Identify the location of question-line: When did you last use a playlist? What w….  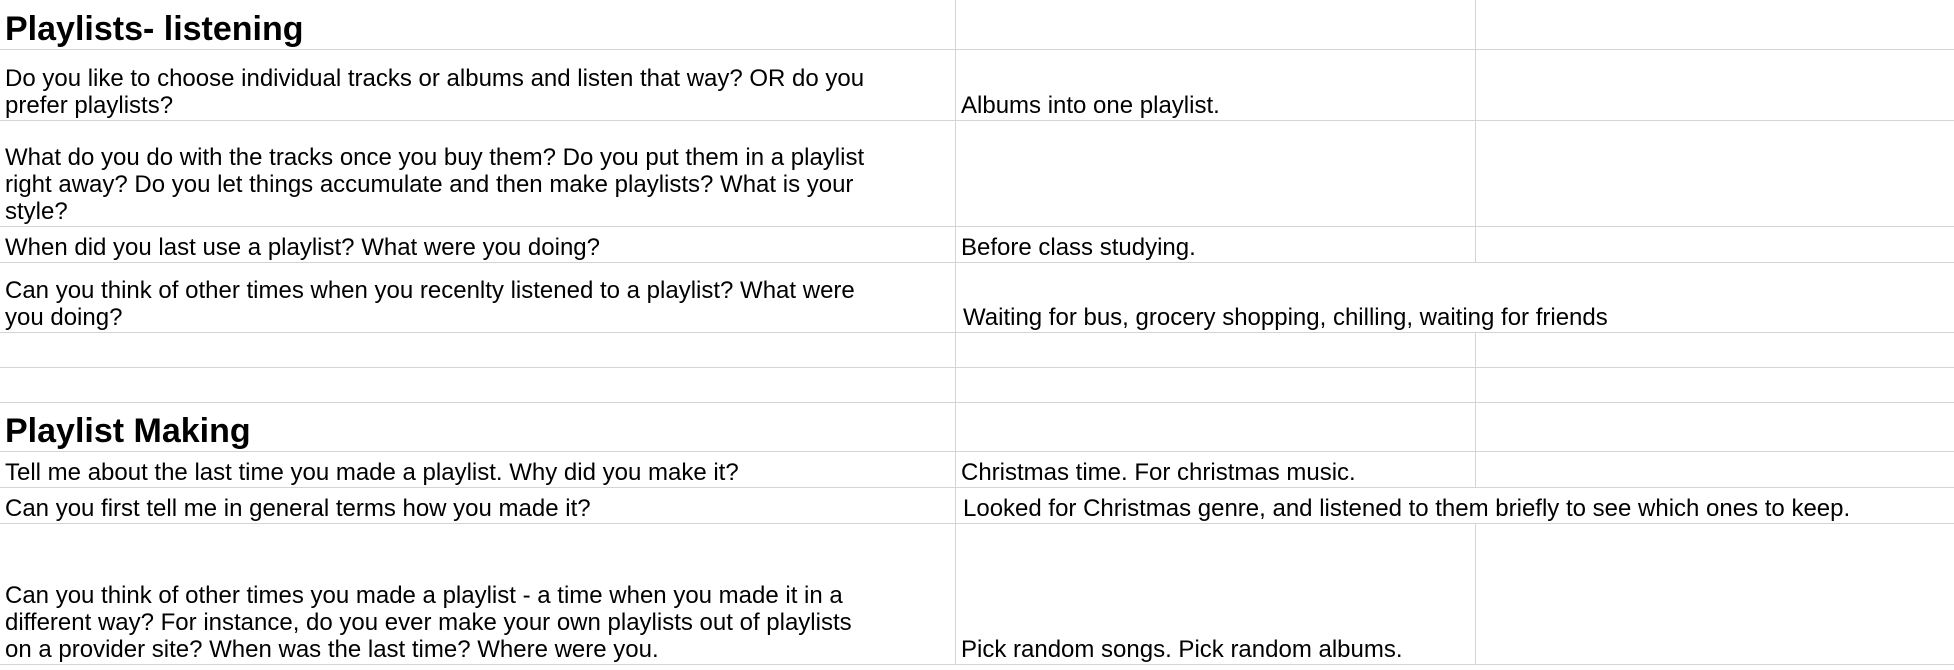
(302, 247).